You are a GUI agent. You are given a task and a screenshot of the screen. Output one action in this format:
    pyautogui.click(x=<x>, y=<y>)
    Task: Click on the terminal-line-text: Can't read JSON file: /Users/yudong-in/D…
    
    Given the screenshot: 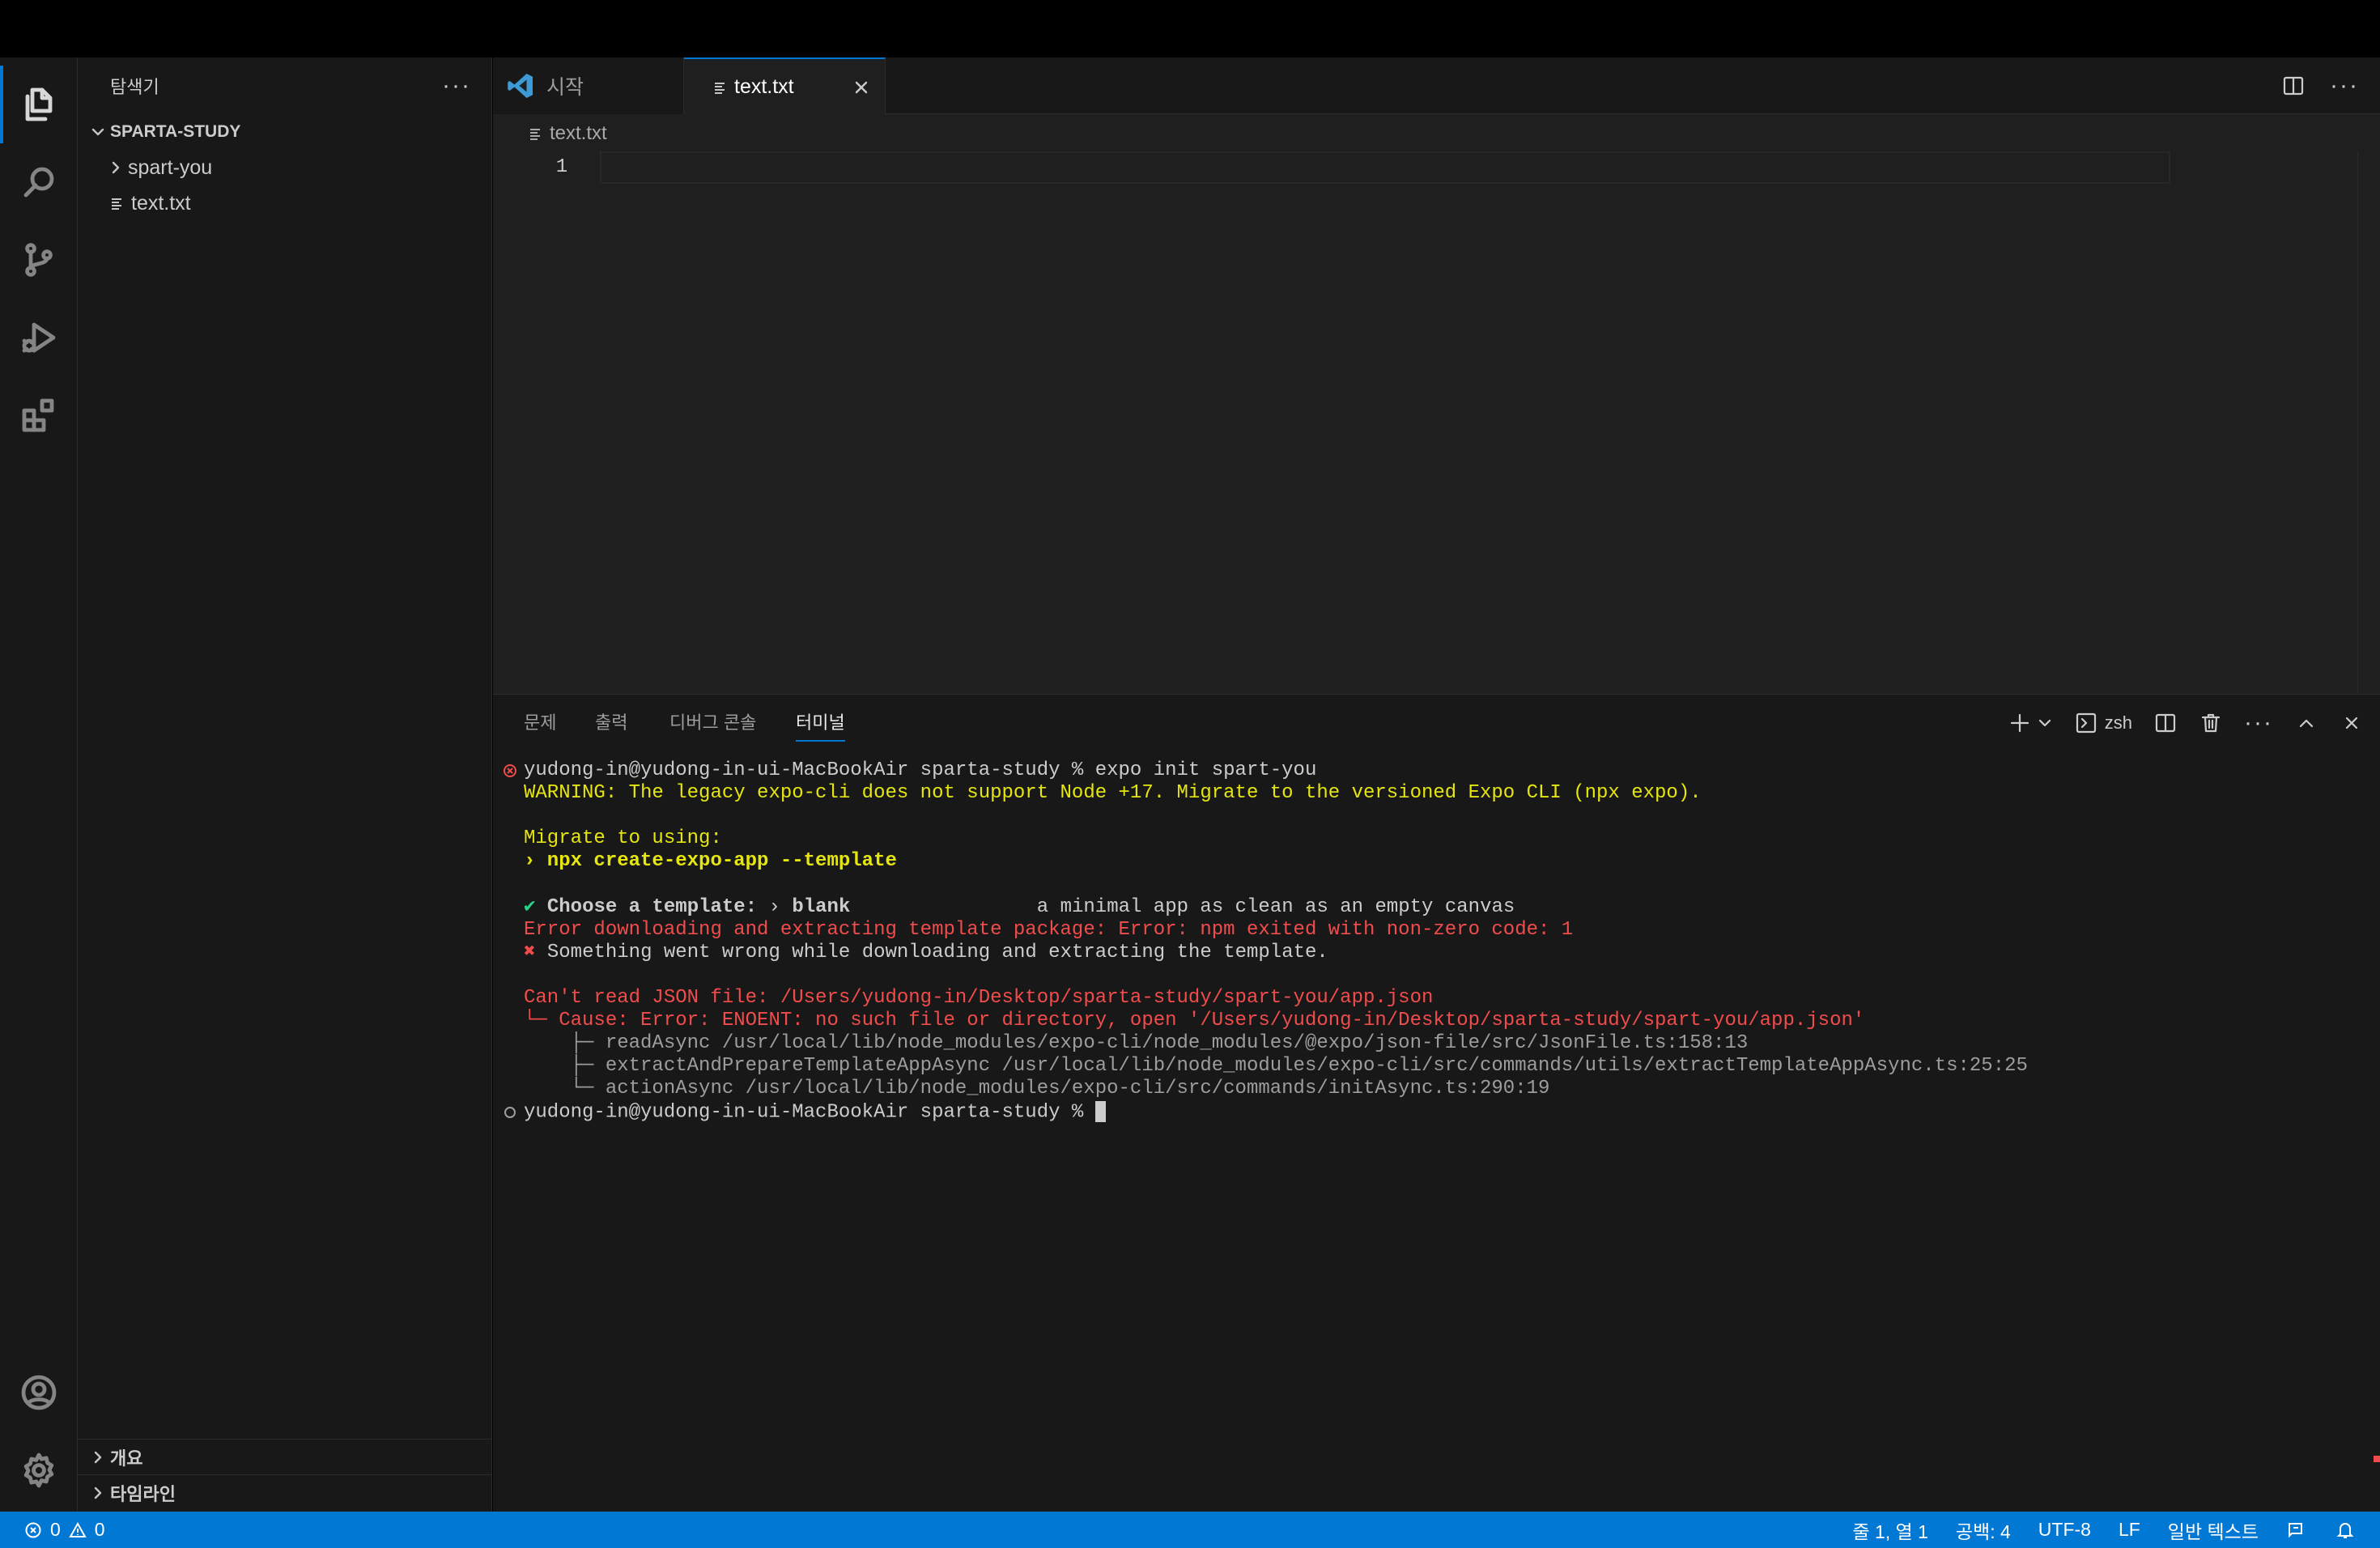 What is the action you would take?
    pyautogui.click(x=979, y=998)
    